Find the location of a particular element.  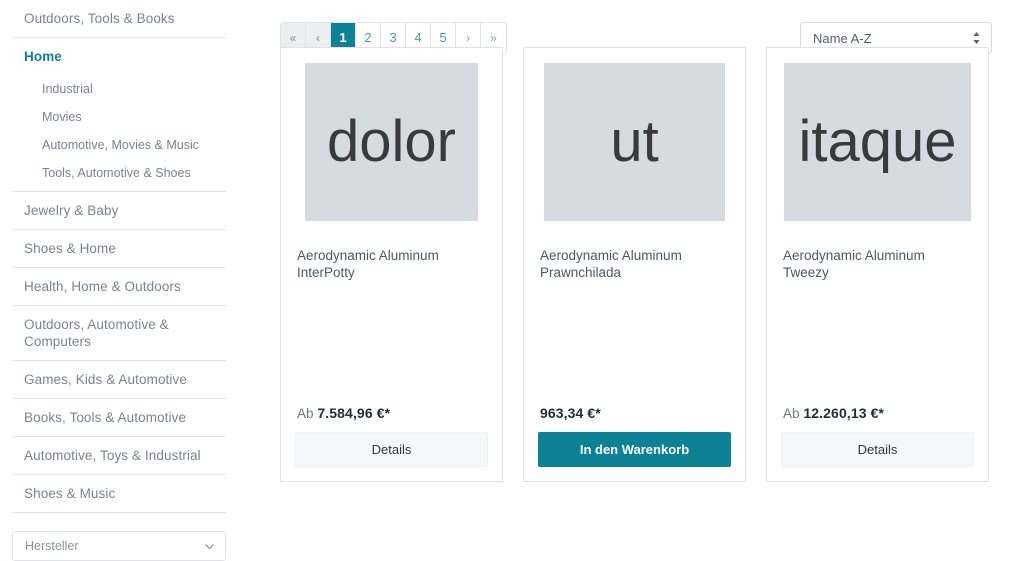

sidebar-item-jewelry-baby: Jewelry & Baby is located at coordinates (119, 210).